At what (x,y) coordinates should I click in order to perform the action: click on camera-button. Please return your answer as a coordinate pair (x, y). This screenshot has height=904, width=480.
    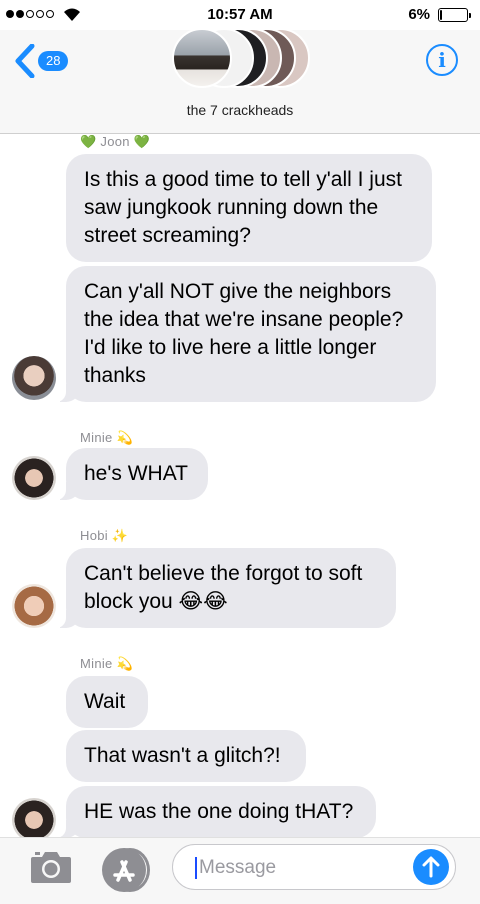
    Looking at the image, I should click on (51, 868).